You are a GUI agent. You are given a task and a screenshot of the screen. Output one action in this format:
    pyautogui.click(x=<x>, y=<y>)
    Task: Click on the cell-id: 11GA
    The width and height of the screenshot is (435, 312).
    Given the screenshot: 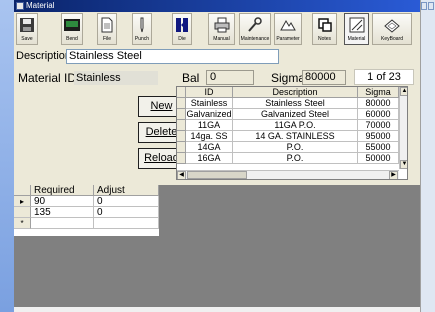 What is the action you would take?
    pyautogui.click(x=209, y=125)
    